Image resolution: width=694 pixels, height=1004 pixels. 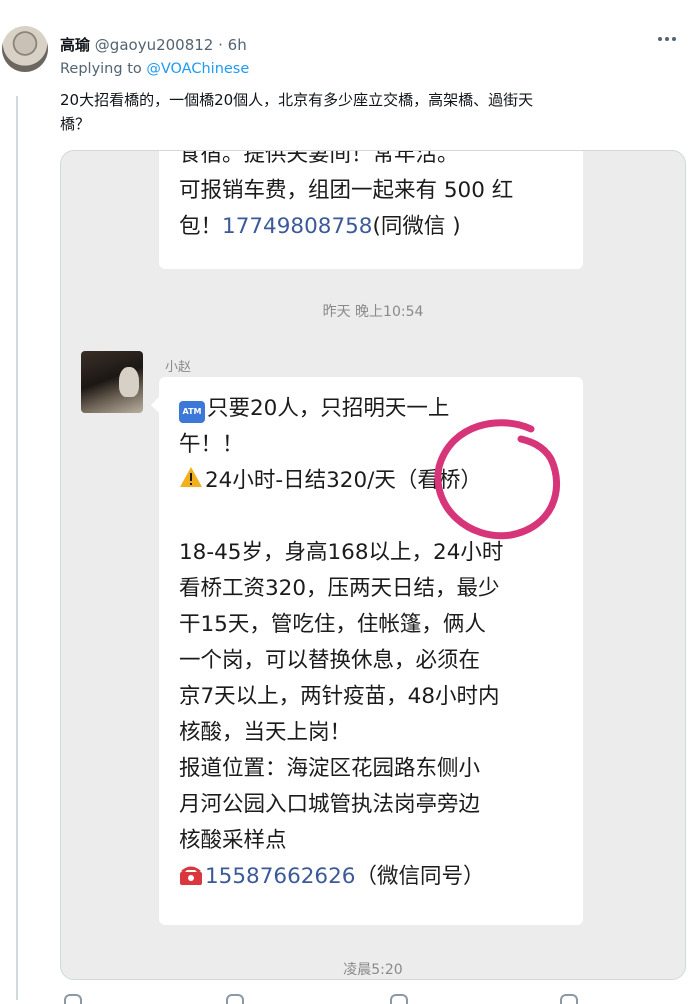 I want to click on message1-phone: 17749808758, so click(x=297, y=226).